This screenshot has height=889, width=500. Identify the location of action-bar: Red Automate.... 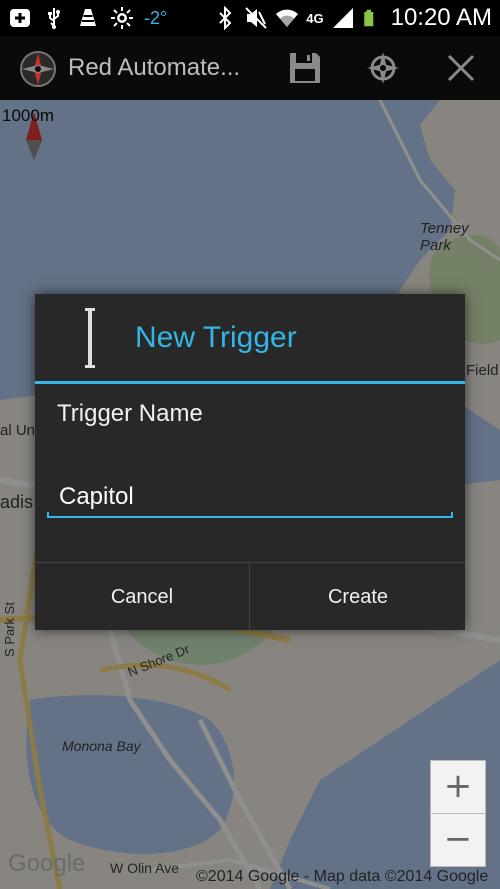
(250, 68).